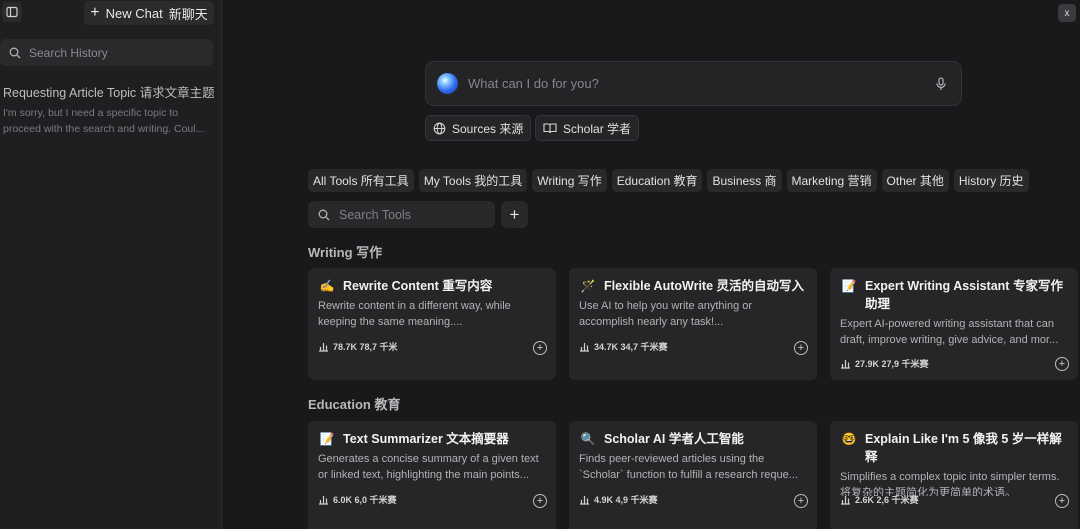 Image resolution: width=1080 pixels, height=529 pixels. I want to click on tool-card-desc-line: Use AI to help you write anything or, so click(666, 306).